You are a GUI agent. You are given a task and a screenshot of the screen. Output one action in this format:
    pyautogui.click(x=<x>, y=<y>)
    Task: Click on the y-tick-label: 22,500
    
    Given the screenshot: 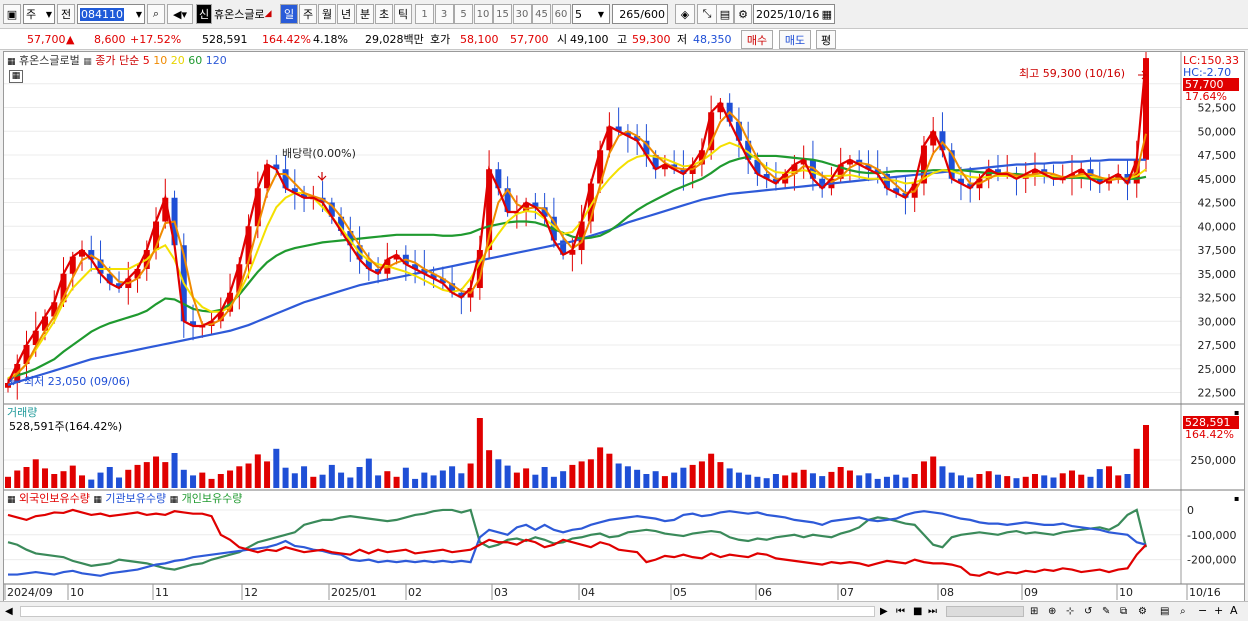 What is the action you would take?
    pyautogui.click(x=1217, y=393)
    